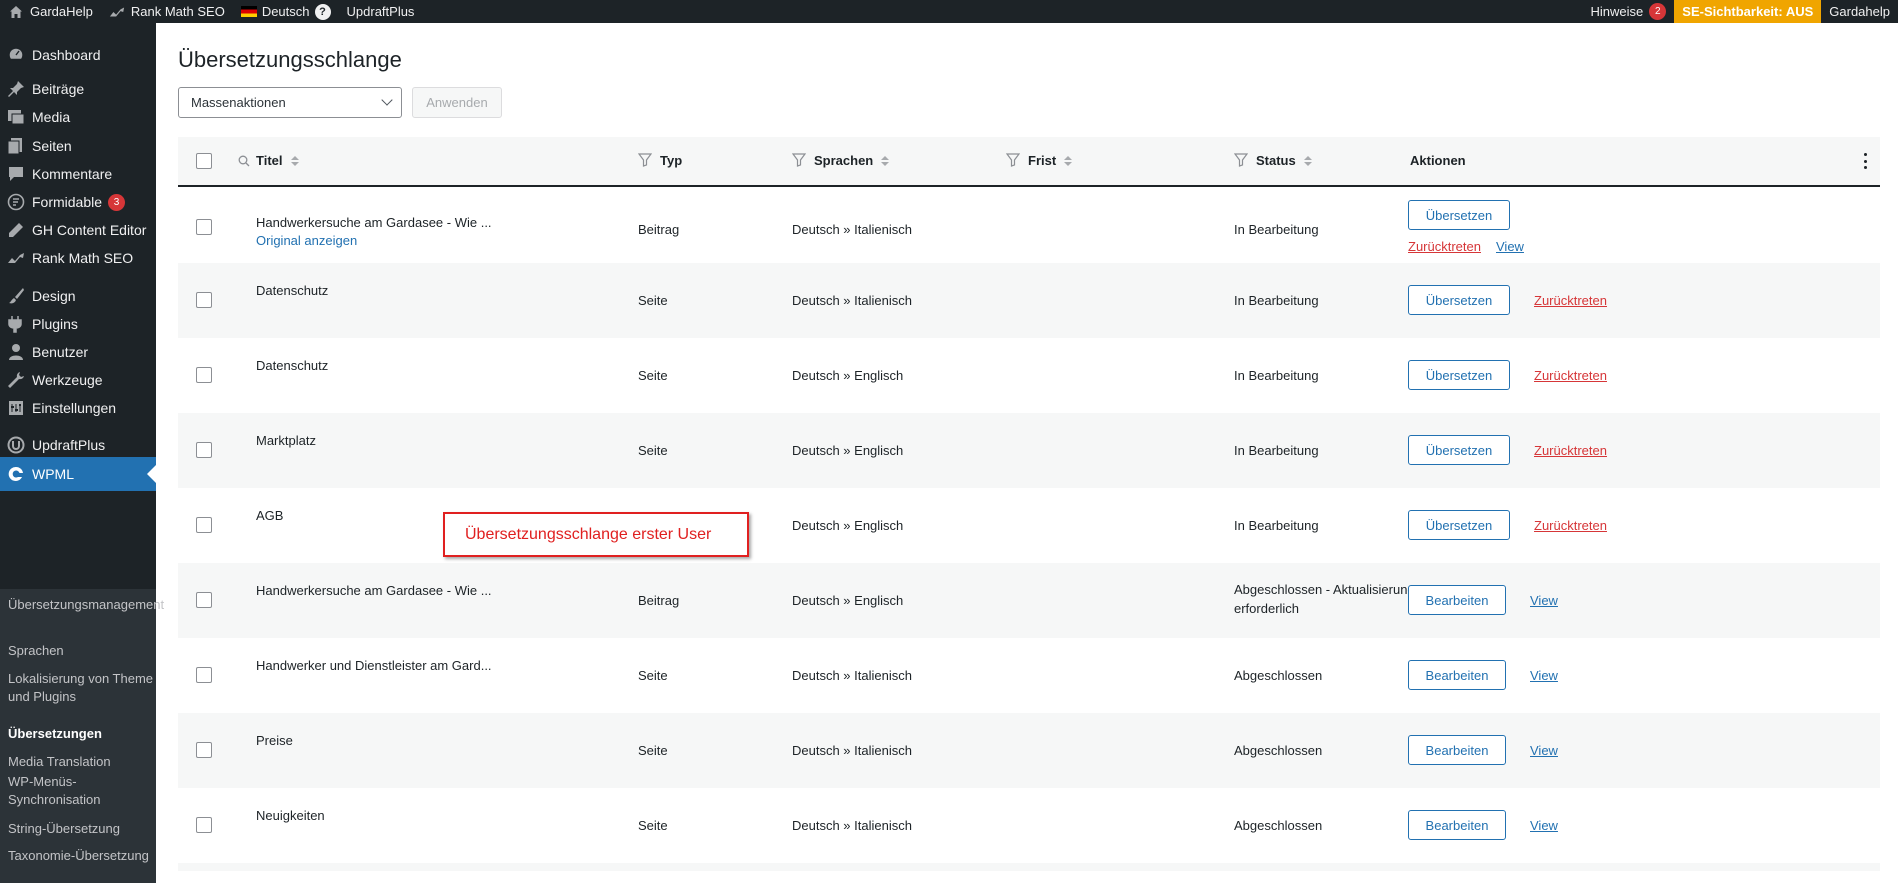 This screenshot has height=883, width=1898. Describe the element at coordinates (81, 829) in the screenshot. I see `submenu-string-translation: String-Übersetzung` at that location.